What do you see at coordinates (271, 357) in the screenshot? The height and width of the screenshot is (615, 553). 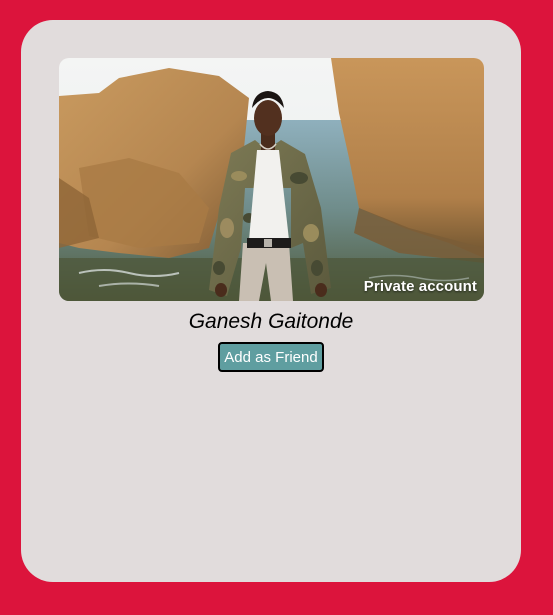 I see `add-friend-button: Add as Friend` at bounding box center [271, 357].